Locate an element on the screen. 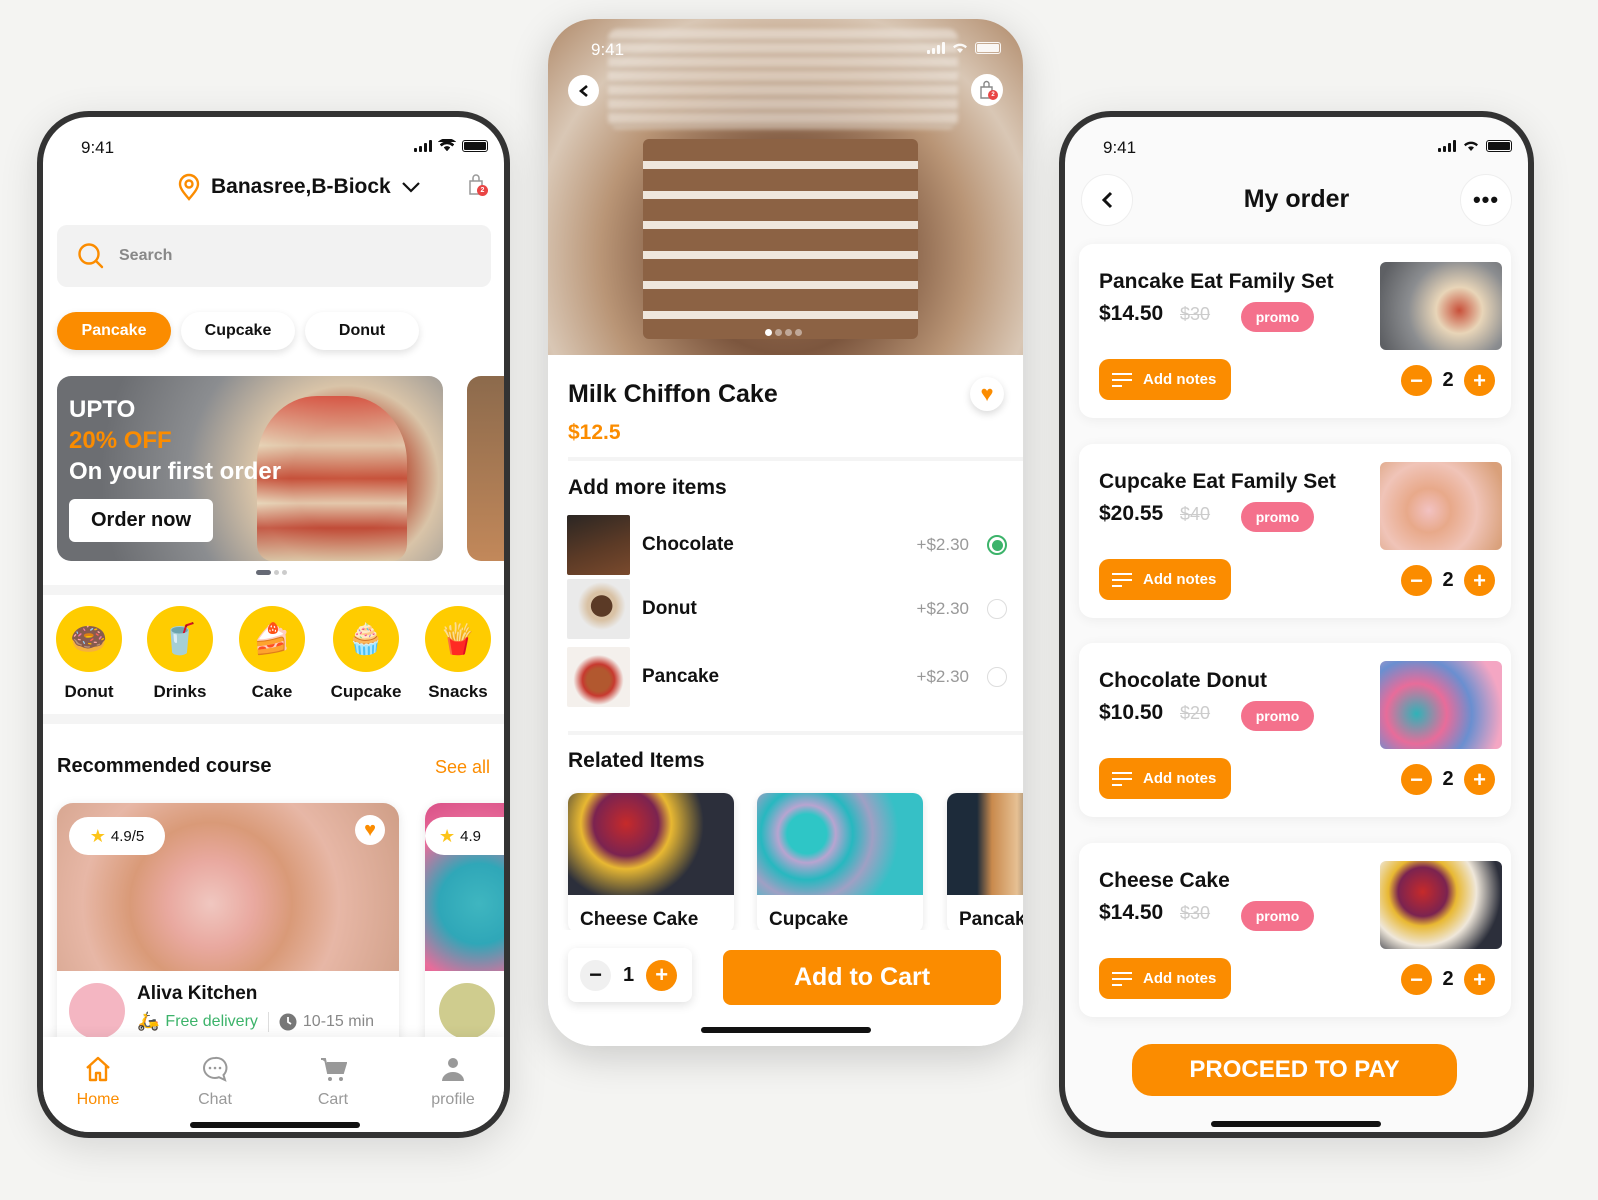 The height and width of the screenshot is (1200, 1598). category-drinks: 🥤 Drinks is located at coordinates (180, 654).